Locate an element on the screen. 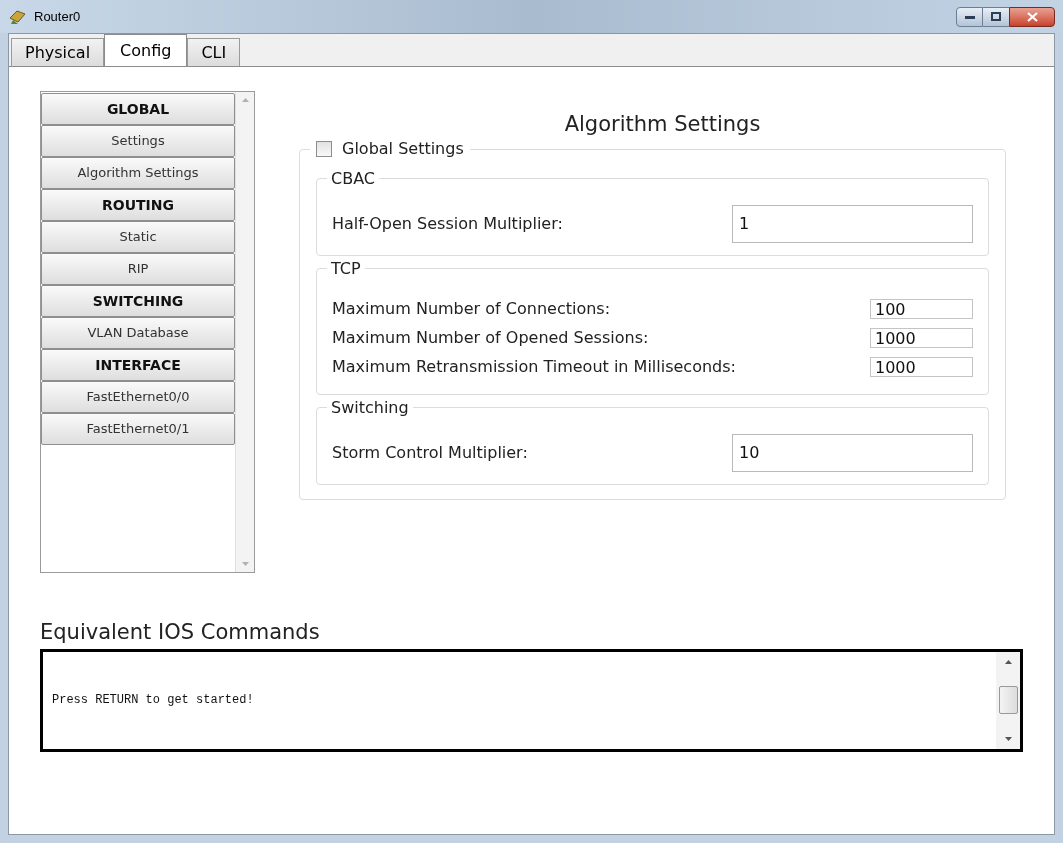 This screenshot has height=843, width=1063. sidebar-item: FastEthernet0/0 is located at coordinates (138, 397).